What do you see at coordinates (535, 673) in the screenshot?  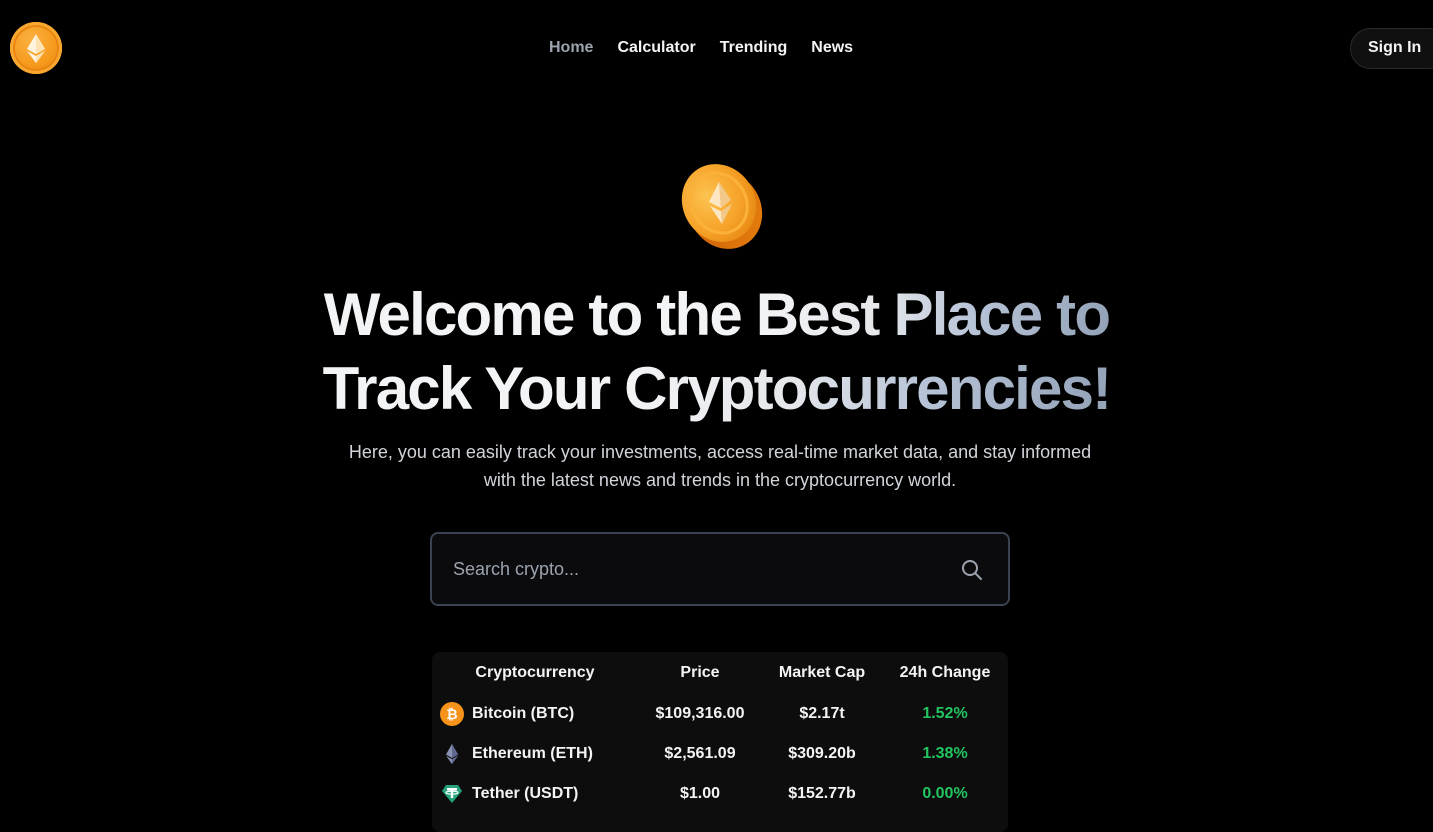 I see `column-header-cryptocurrency: Cryptocurrency` at bounding box center [535, 673].